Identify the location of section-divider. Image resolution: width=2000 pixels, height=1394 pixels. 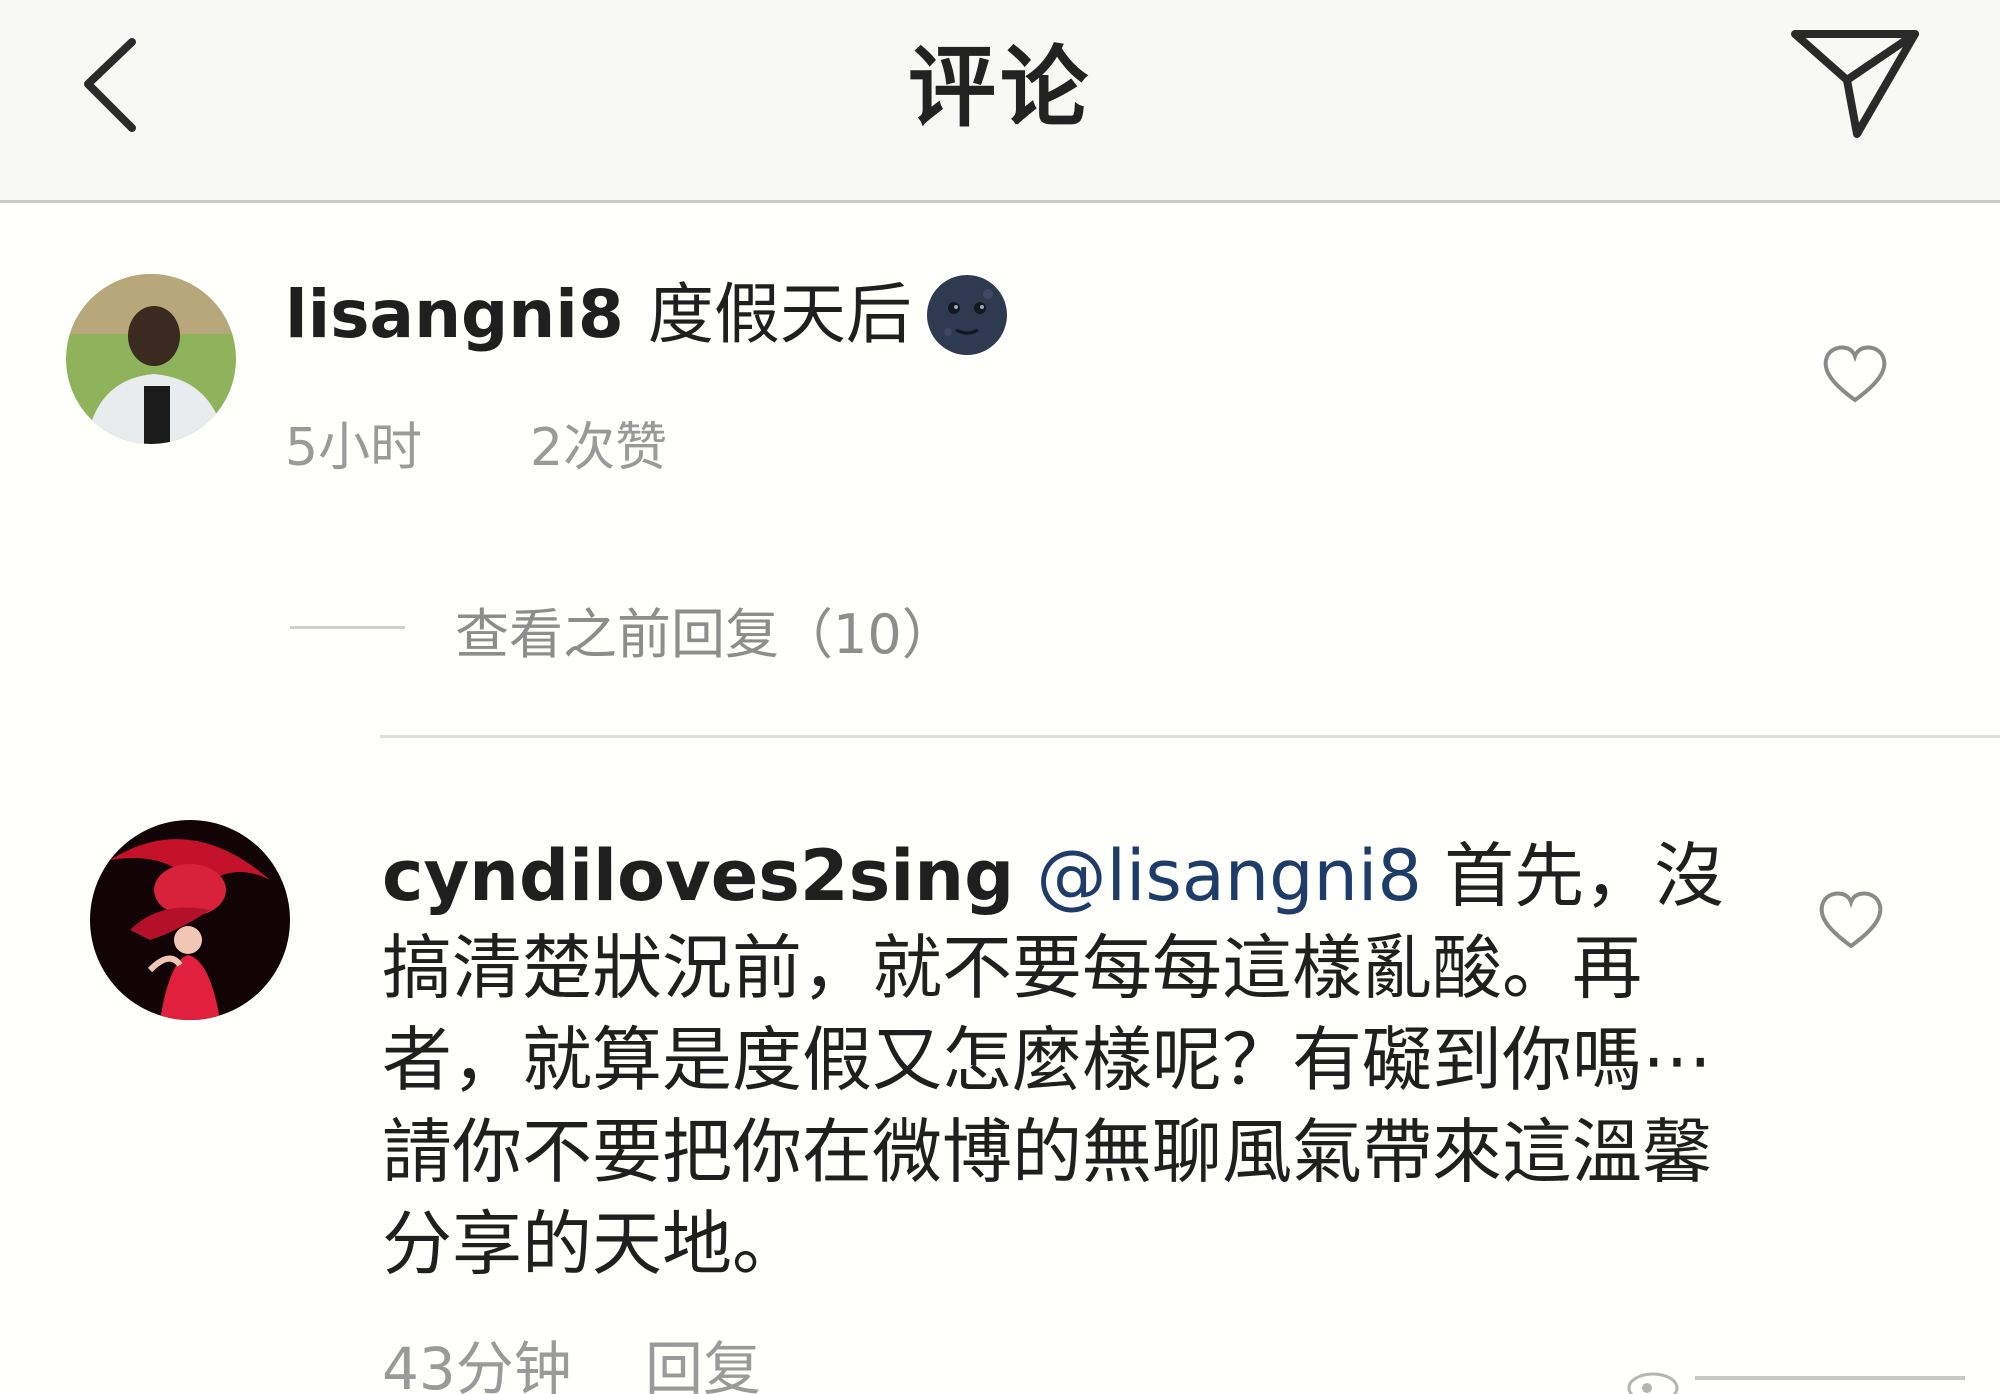
(1190, 736).